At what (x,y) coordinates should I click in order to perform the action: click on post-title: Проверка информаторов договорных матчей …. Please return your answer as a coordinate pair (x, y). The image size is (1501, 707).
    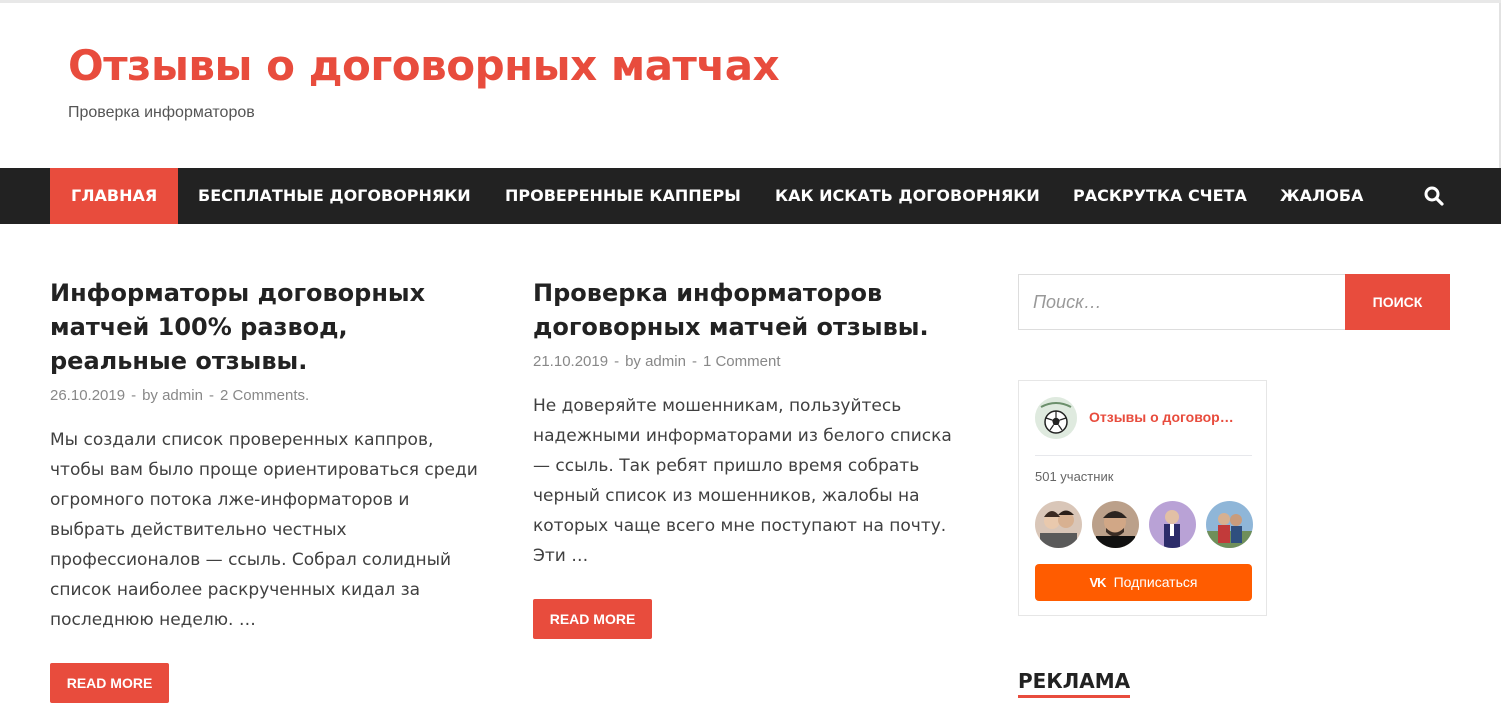
    Looking at the image, I should click on (753, 310).